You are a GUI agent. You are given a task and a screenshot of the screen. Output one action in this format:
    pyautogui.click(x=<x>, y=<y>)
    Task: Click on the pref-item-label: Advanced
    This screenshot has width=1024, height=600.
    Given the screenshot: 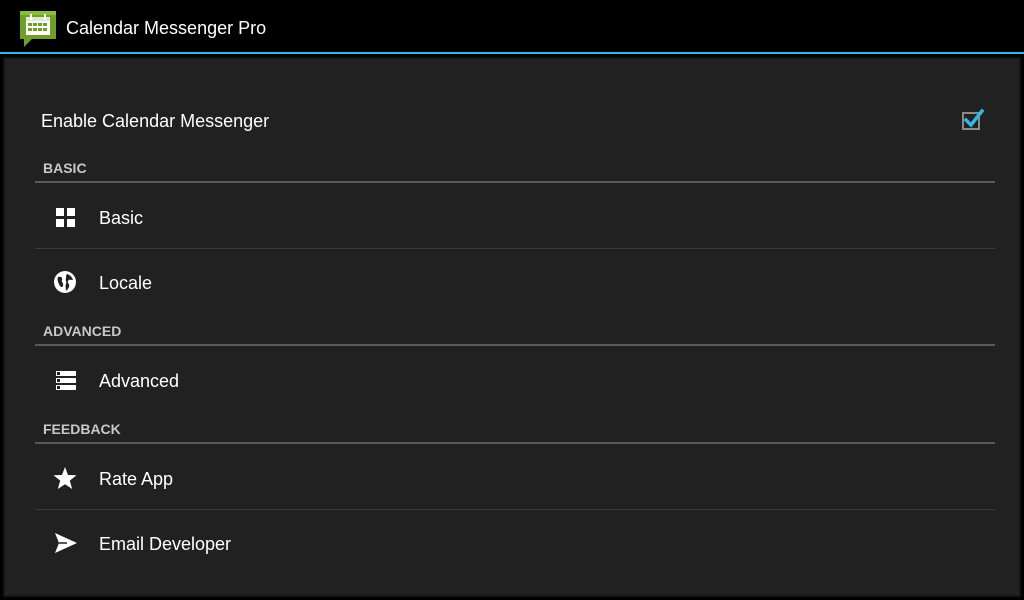 What is the action you would take?
    pyautogui.click(x=139, y=381)
    